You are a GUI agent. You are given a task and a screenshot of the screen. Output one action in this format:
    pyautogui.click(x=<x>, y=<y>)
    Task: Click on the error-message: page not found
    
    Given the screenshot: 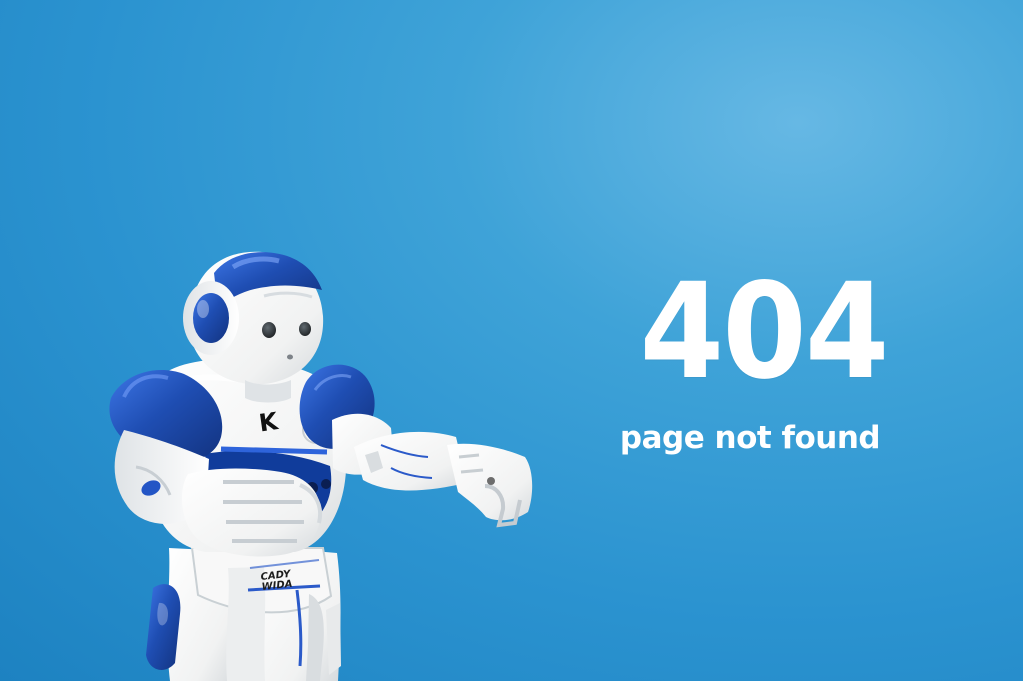 What is the action you would take?
    pyautogui.click(x=750, y=438)
    